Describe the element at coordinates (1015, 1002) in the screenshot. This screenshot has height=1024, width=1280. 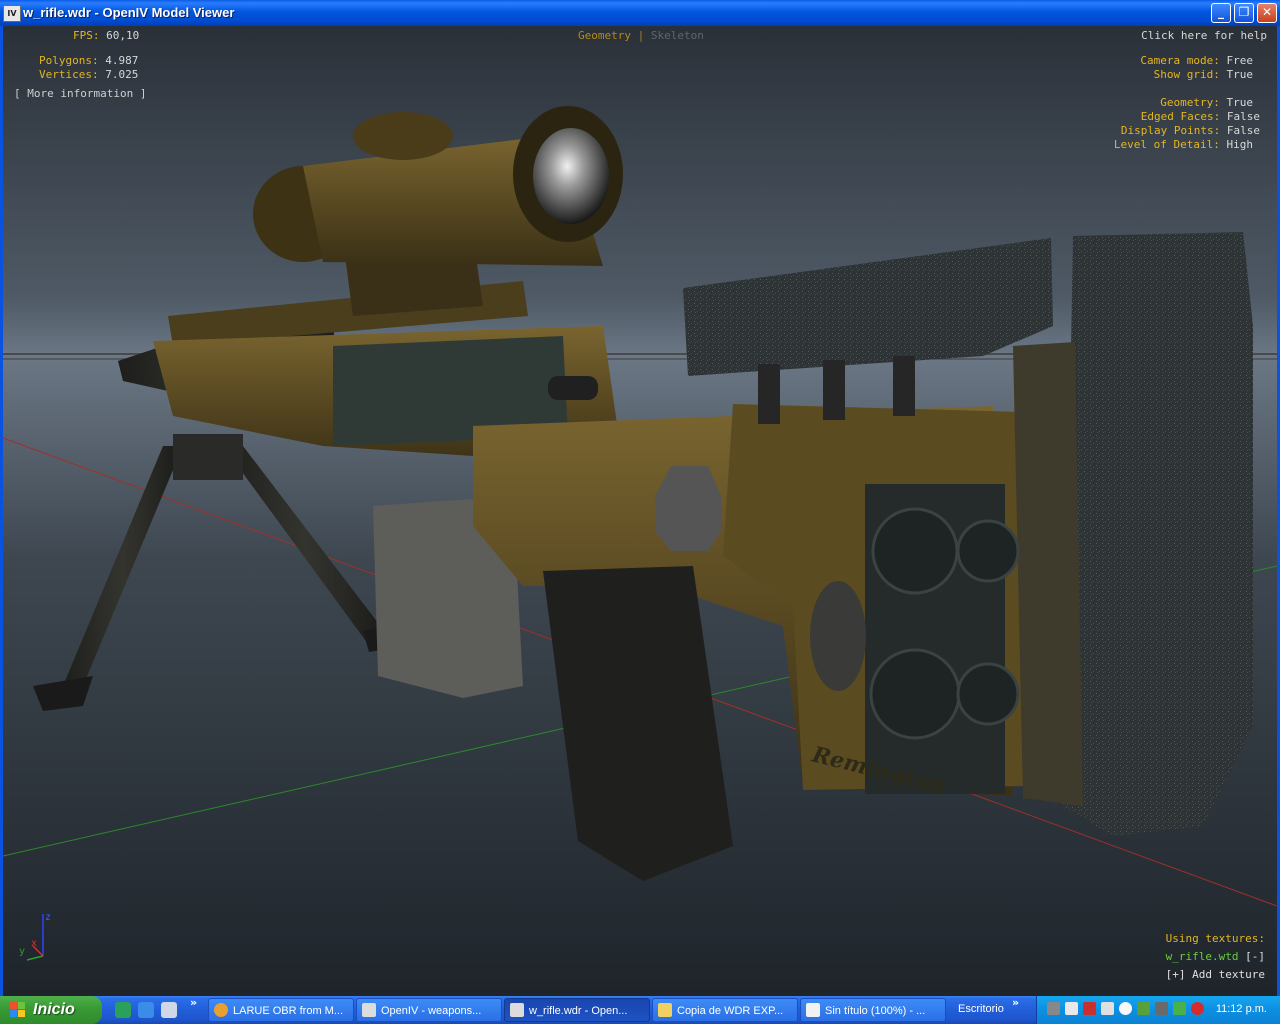
I see `desktop-toolbar-chevron-icon: »` at that location.